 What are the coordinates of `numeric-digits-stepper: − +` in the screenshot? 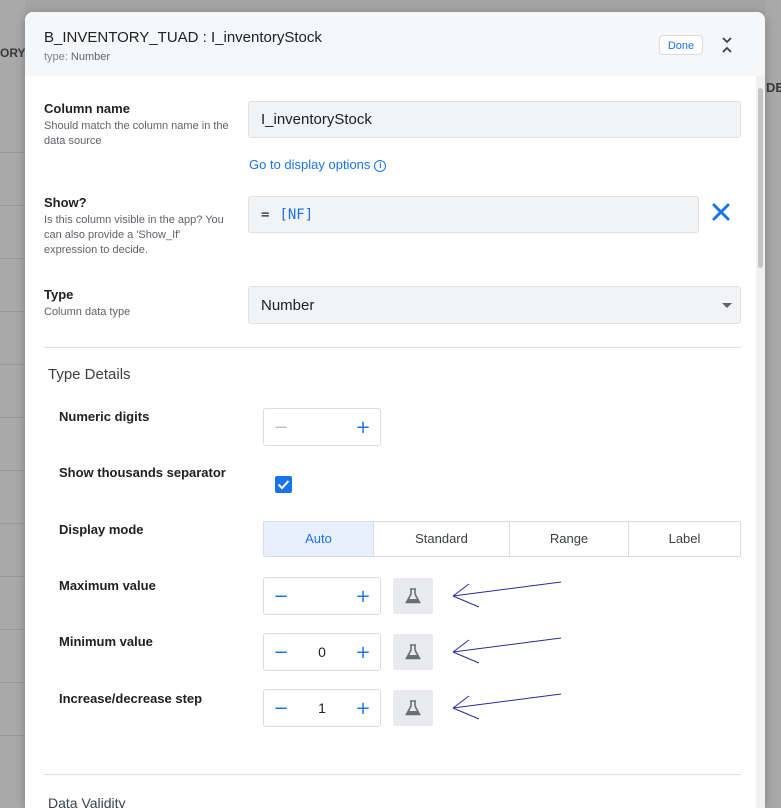 It's located at (322, 427).